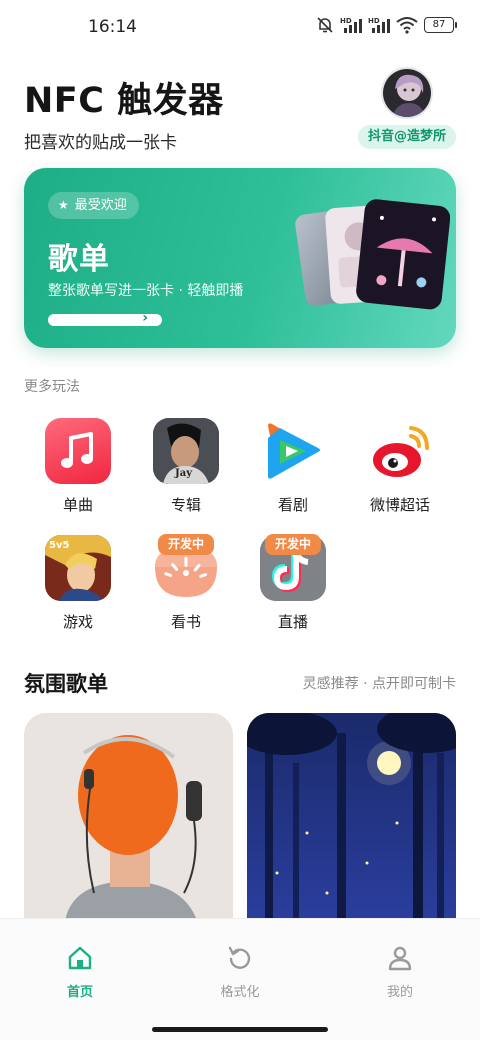 Image resolution: width=480 pixels, height=1040 pixels. What do you see at coordinates (105, 318) in the screenshot?
I see `hero-progress-bar: ›` at bounding box center [105, 318].